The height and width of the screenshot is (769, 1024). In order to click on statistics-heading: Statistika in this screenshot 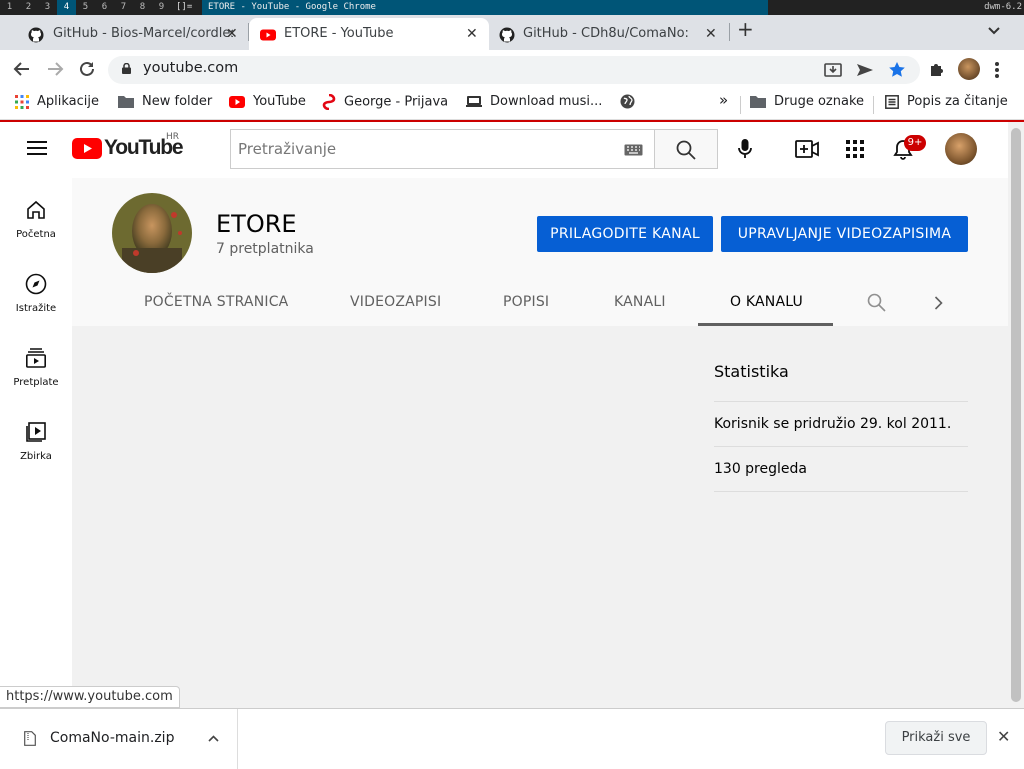, I will do `click(751, 371)`.